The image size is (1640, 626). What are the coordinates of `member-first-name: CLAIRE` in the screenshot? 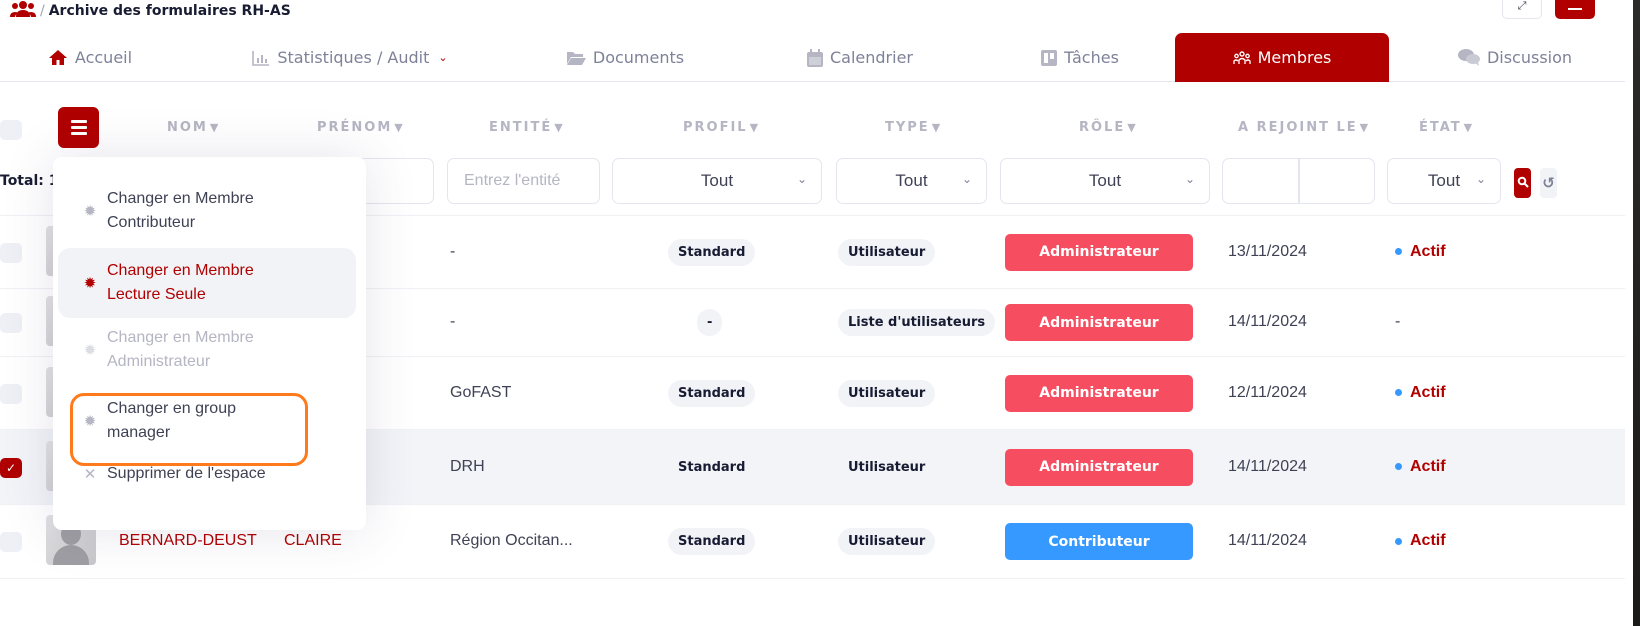 It's located at (313, 541).